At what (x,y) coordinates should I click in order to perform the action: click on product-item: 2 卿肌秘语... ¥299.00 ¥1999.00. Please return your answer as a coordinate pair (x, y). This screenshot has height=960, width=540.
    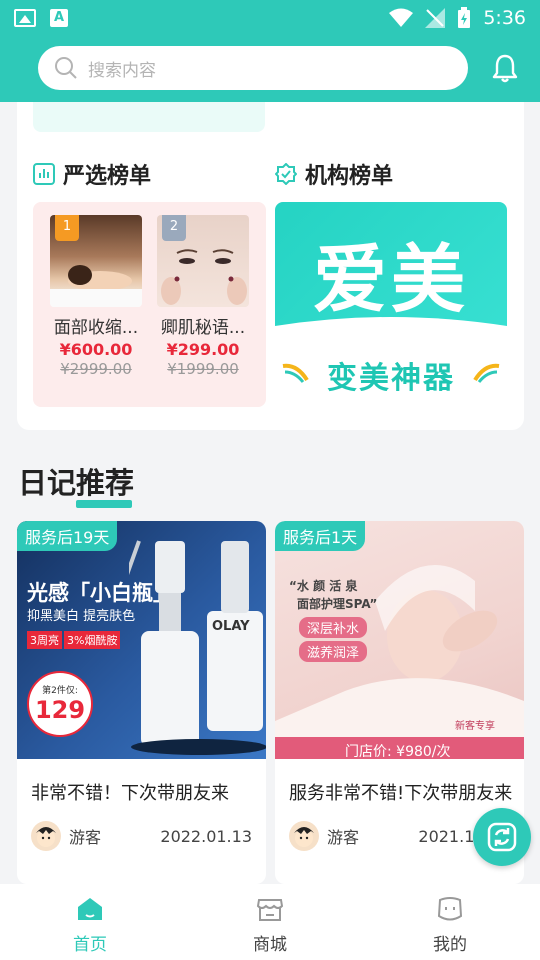
    Looking at the image, I should click on (203, 296).